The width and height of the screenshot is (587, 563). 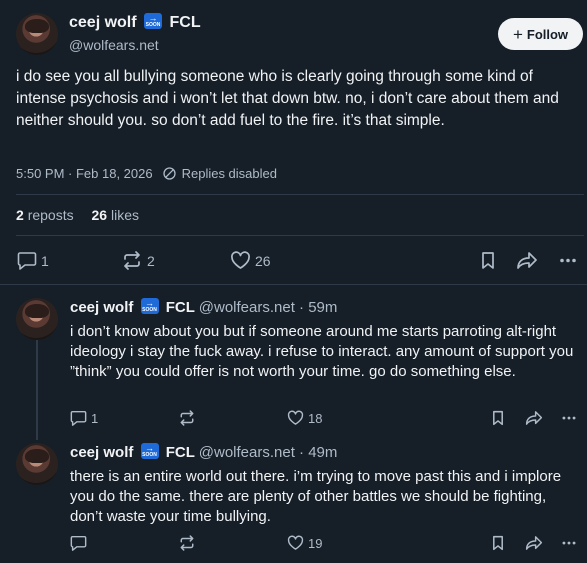 What do you see at coordinates (84, 173) in the screenshot?
I see `post-timestamp: 5:50 PM · Feb 18, 2026` at bounding box center [84, 173].